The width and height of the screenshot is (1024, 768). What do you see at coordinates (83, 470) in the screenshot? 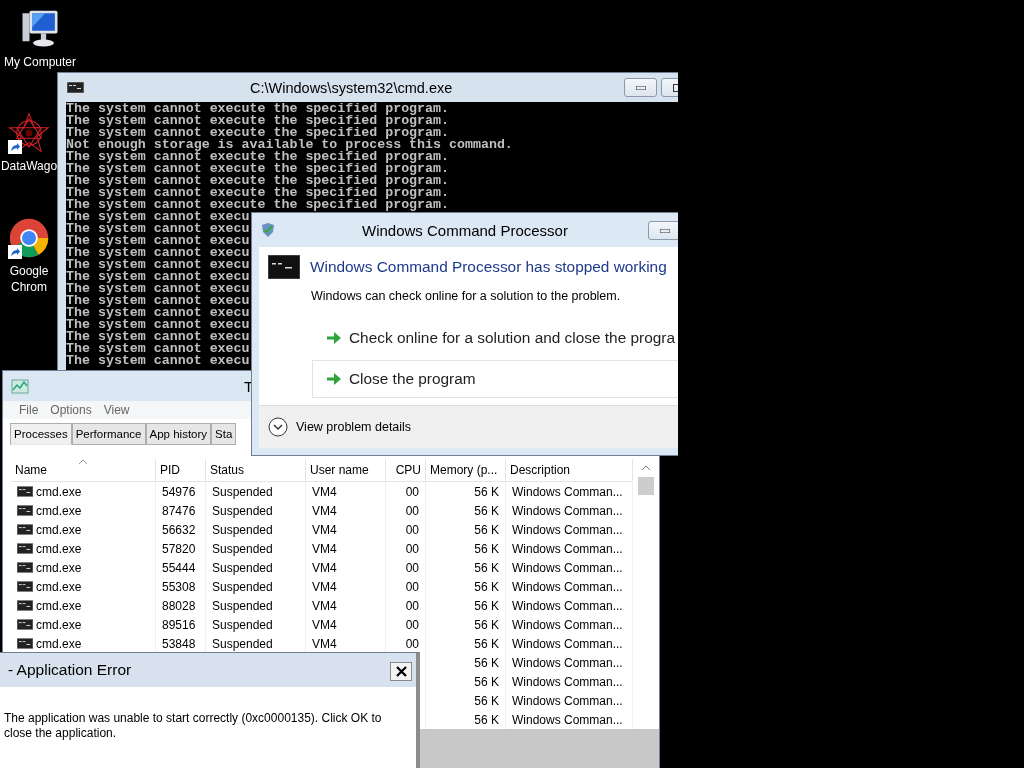
I see `column-header: Name` at bounding box center [83, 470].